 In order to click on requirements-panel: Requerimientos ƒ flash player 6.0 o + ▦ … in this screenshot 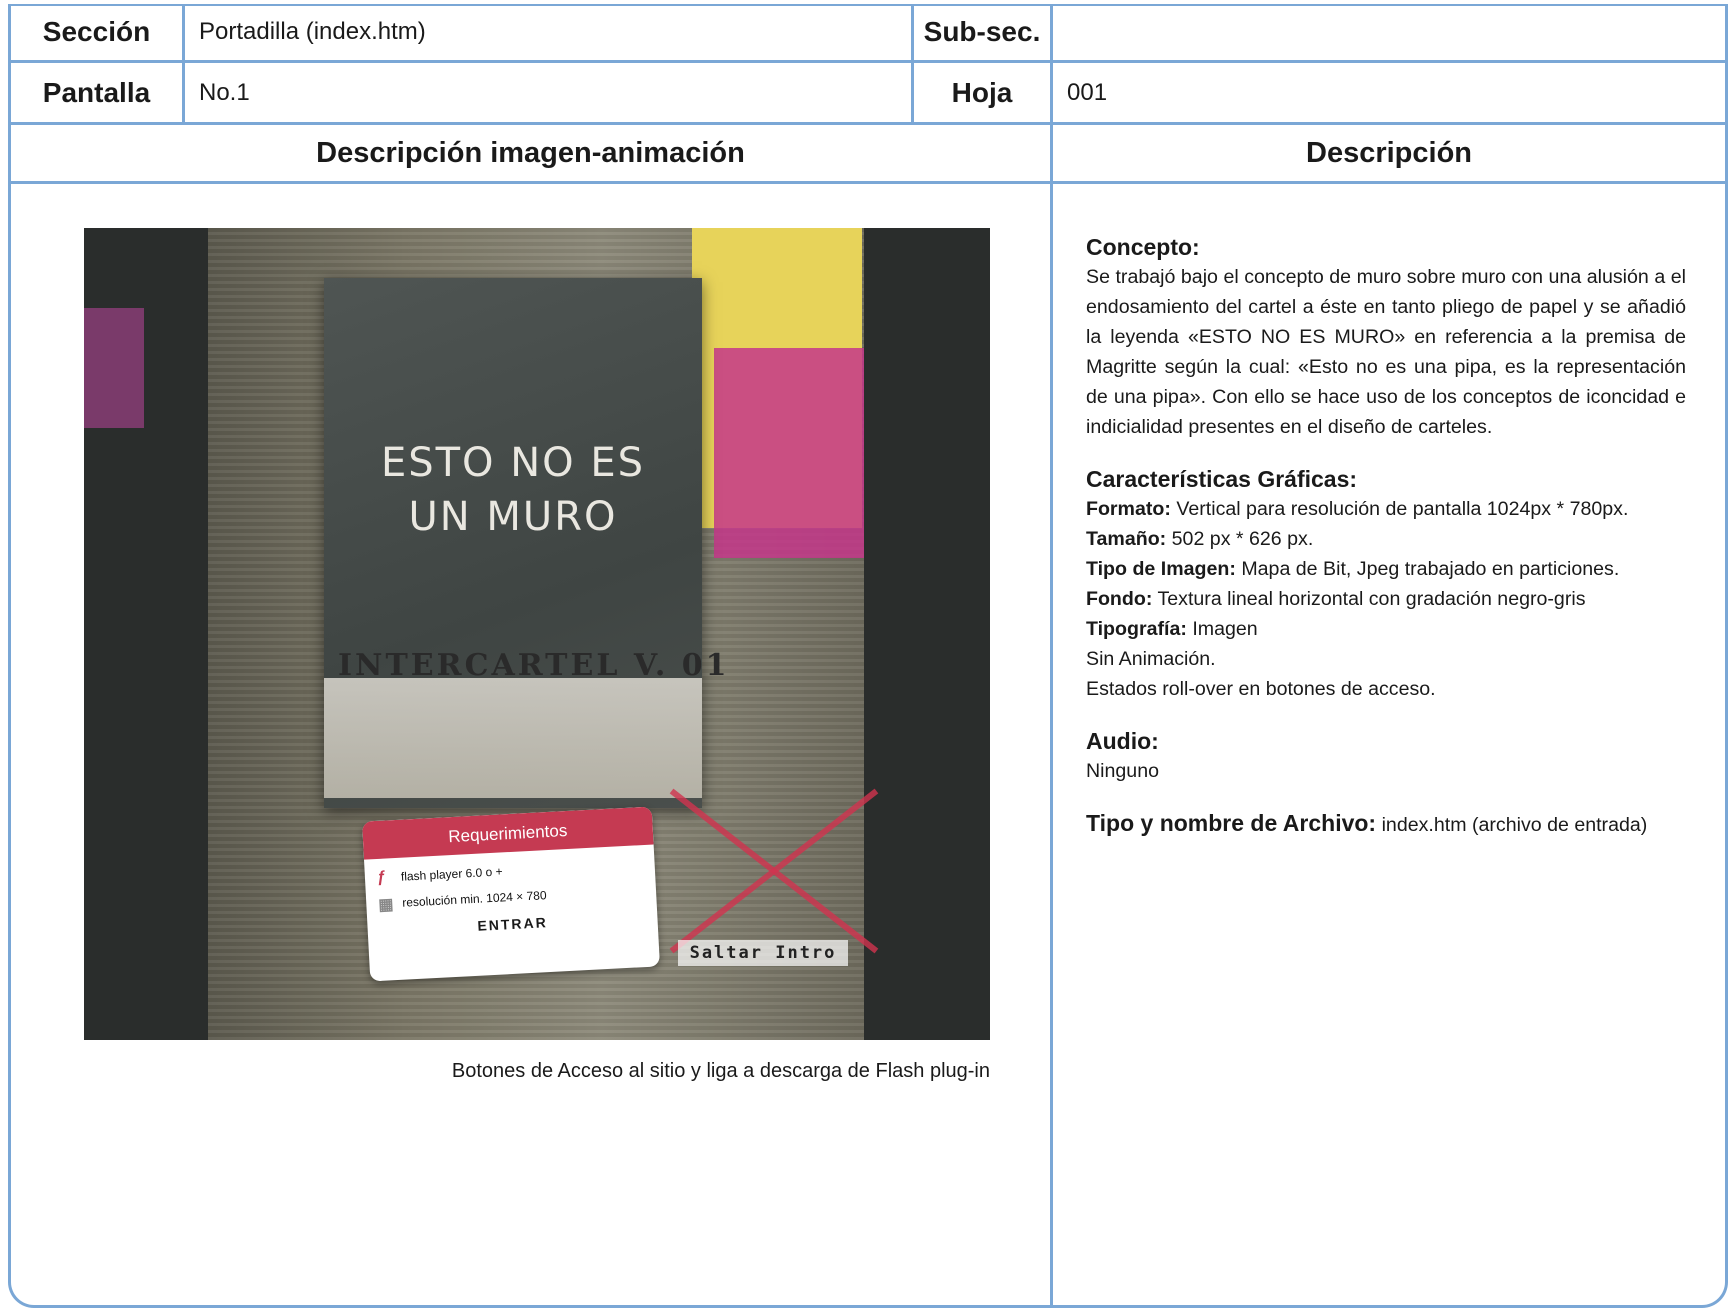, I will do `click(511, 894)`.